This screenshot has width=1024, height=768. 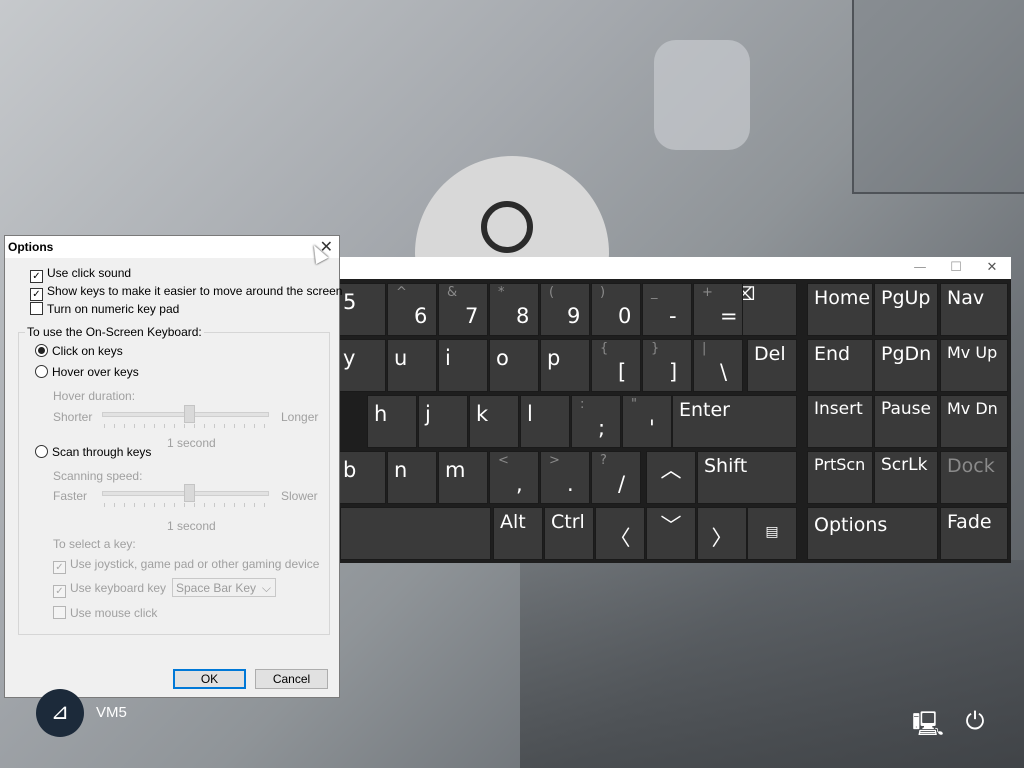 I want to click on key-row2-2: i, so click(x=463, y=365).